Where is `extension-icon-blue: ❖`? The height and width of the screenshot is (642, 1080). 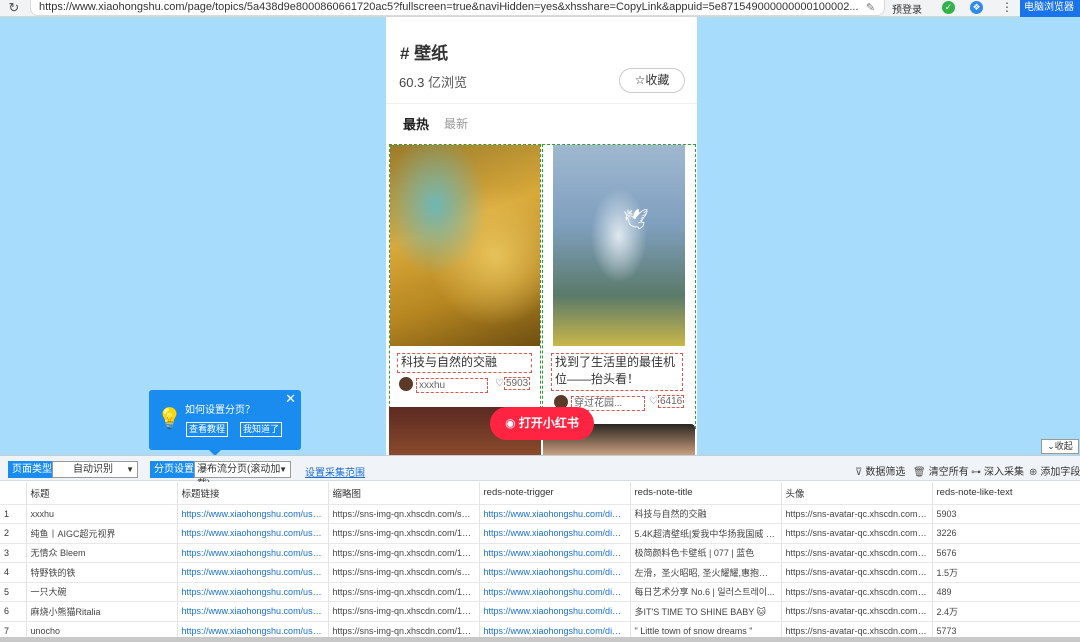 extension-icon-blue: ❖ is located at coordinates (976, 7).